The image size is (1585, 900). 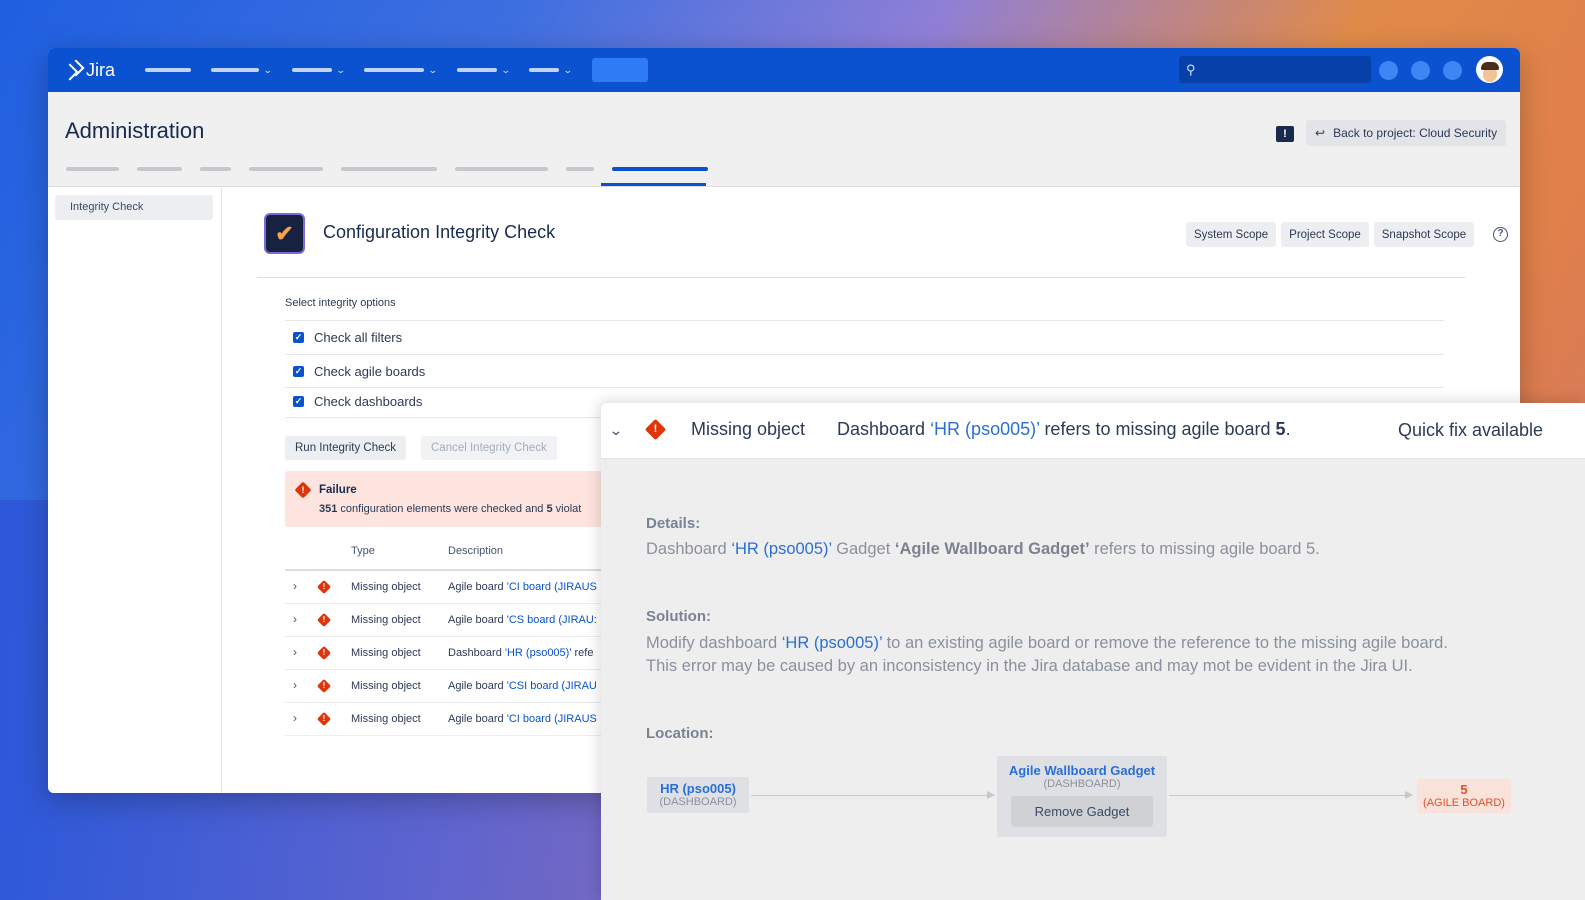 I want to click on avatar-face-icon, so click(x=1489, y=71).